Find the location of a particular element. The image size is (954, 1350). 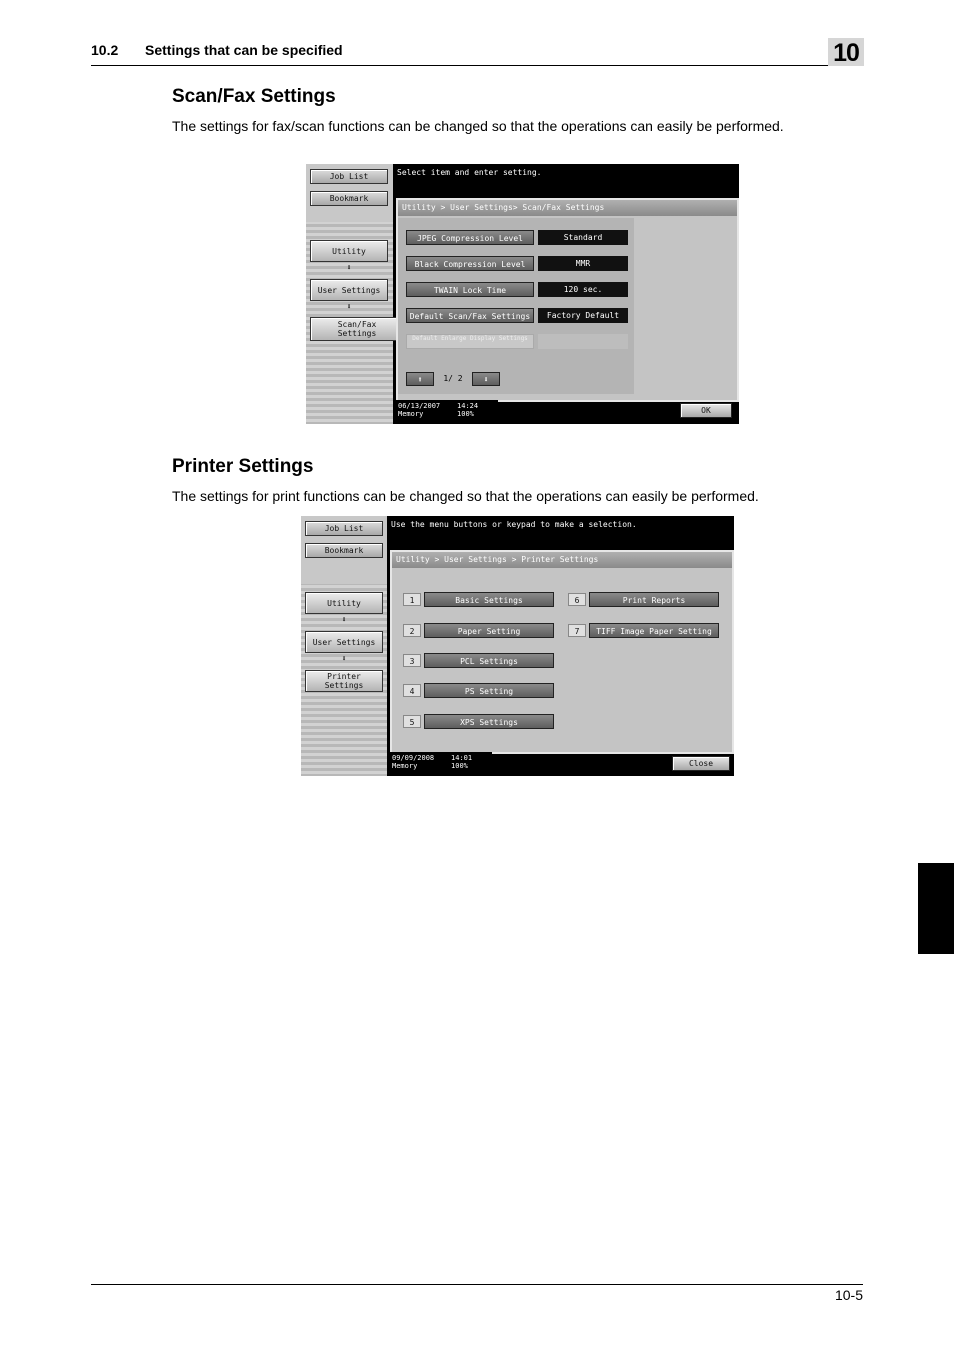

tiff-image-paper-setting-button: TIFF Image Paper Setting is located at coordinates (654, 630).